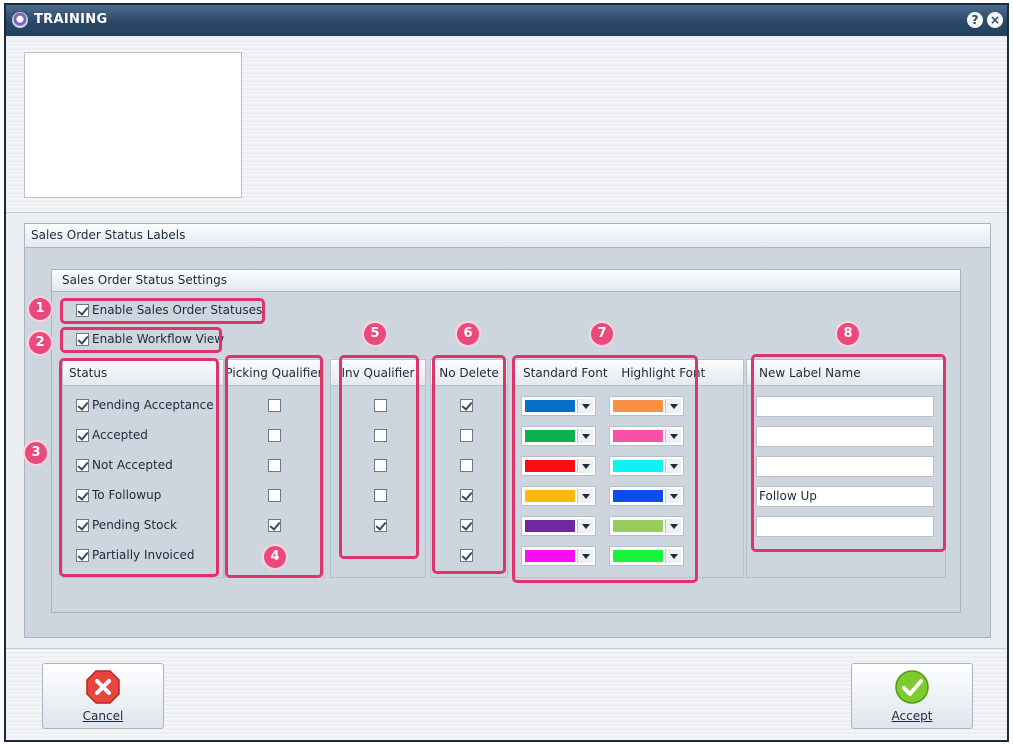 The width and height of the screenshot is (1013, 745). Describe the element at coordinates (506, 20) in the screenshot. I see `title-bar: TRAINING ? ×` at that location.